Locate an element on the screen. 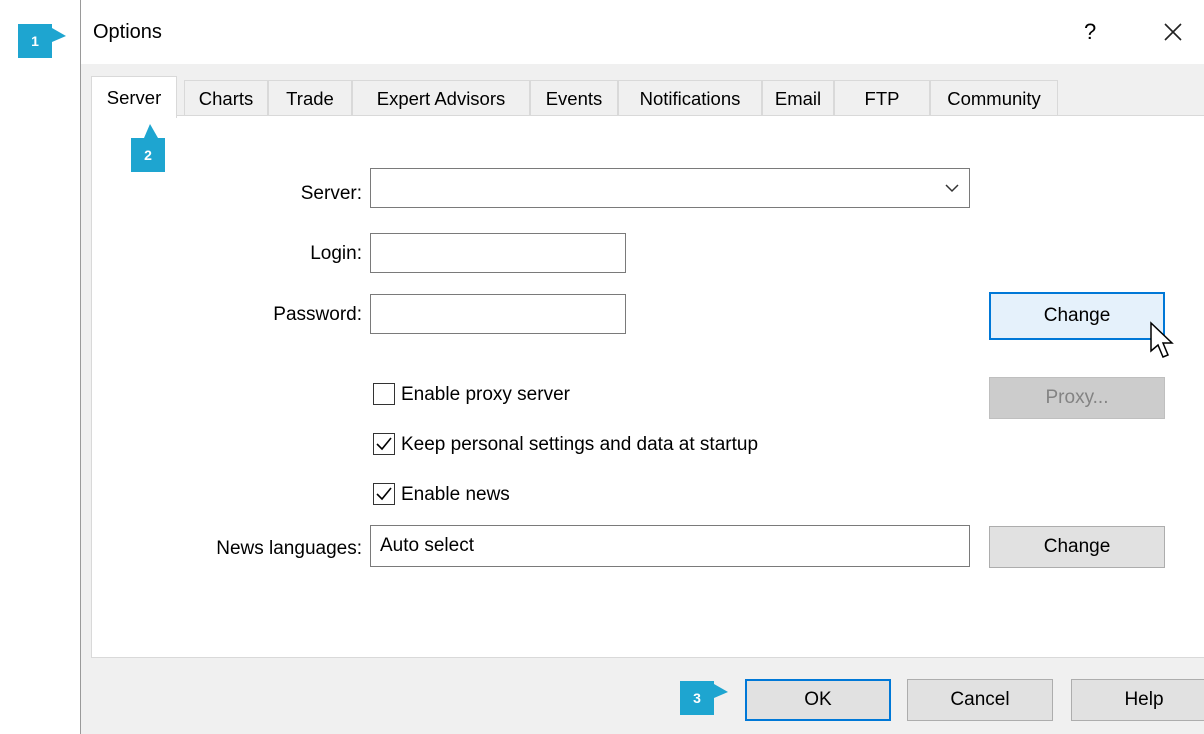  tab-label: Server is located at coordinates (134, 97).